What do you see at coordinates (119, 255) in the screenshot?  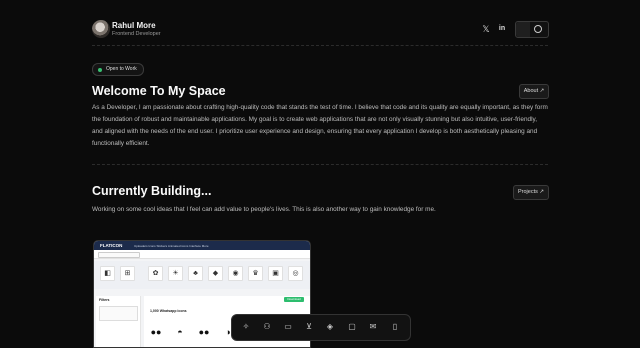 I see `preview-search` at bounding box center [119, 255].